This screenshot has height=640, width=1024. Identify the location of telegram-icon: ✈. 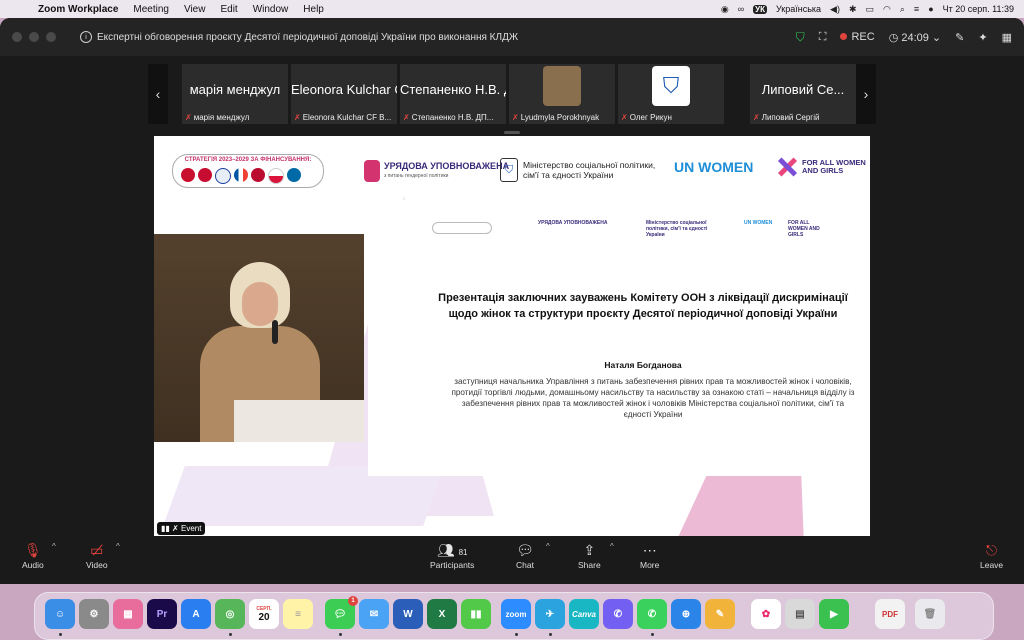
(550, 614).